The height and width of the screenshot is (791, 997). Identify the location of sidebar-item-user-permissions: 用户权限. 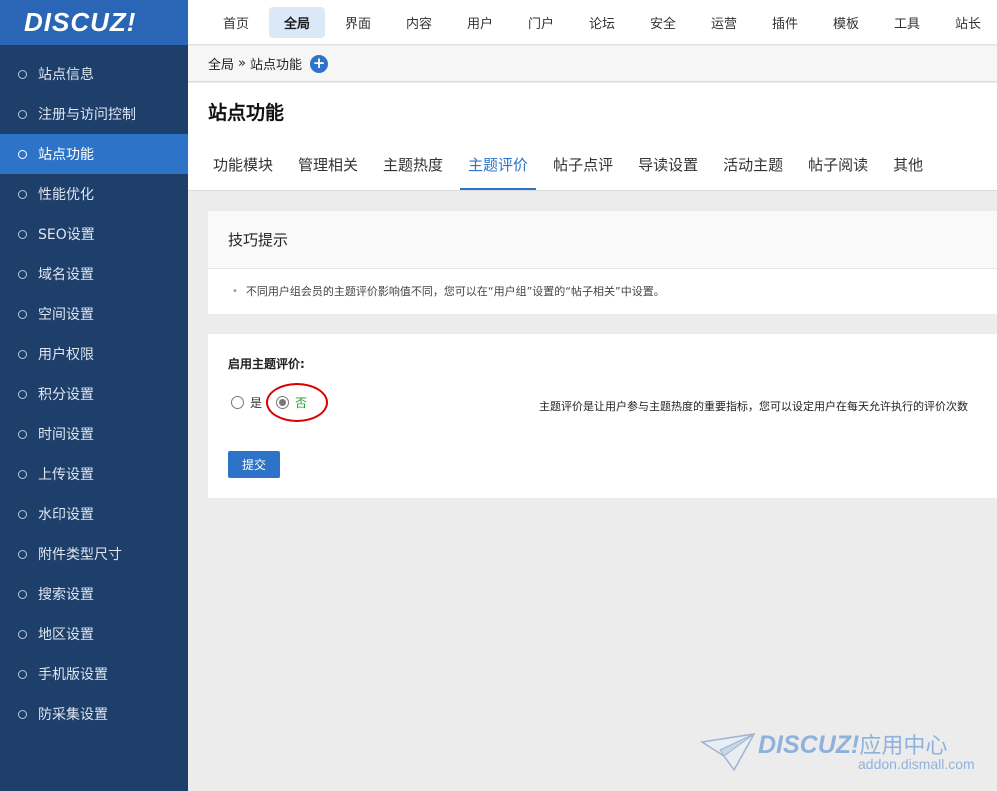
(94, 354).